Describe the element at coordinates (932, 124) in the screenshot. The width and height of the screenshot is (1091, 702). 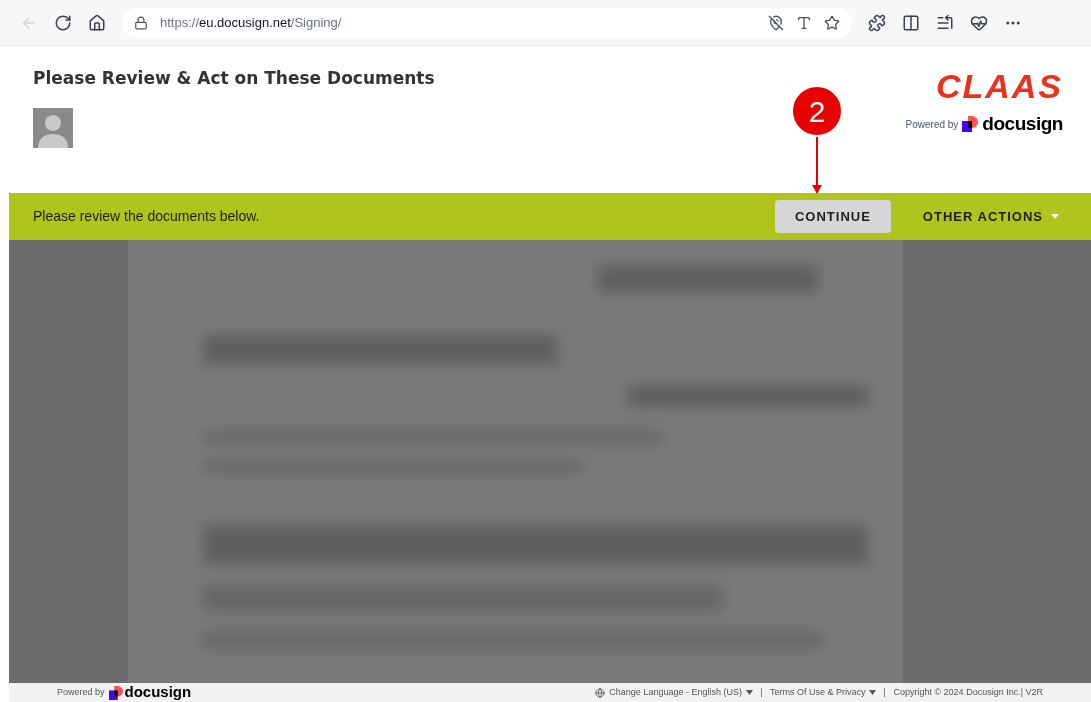
I see `powered-by-text: Powered by` at that location.